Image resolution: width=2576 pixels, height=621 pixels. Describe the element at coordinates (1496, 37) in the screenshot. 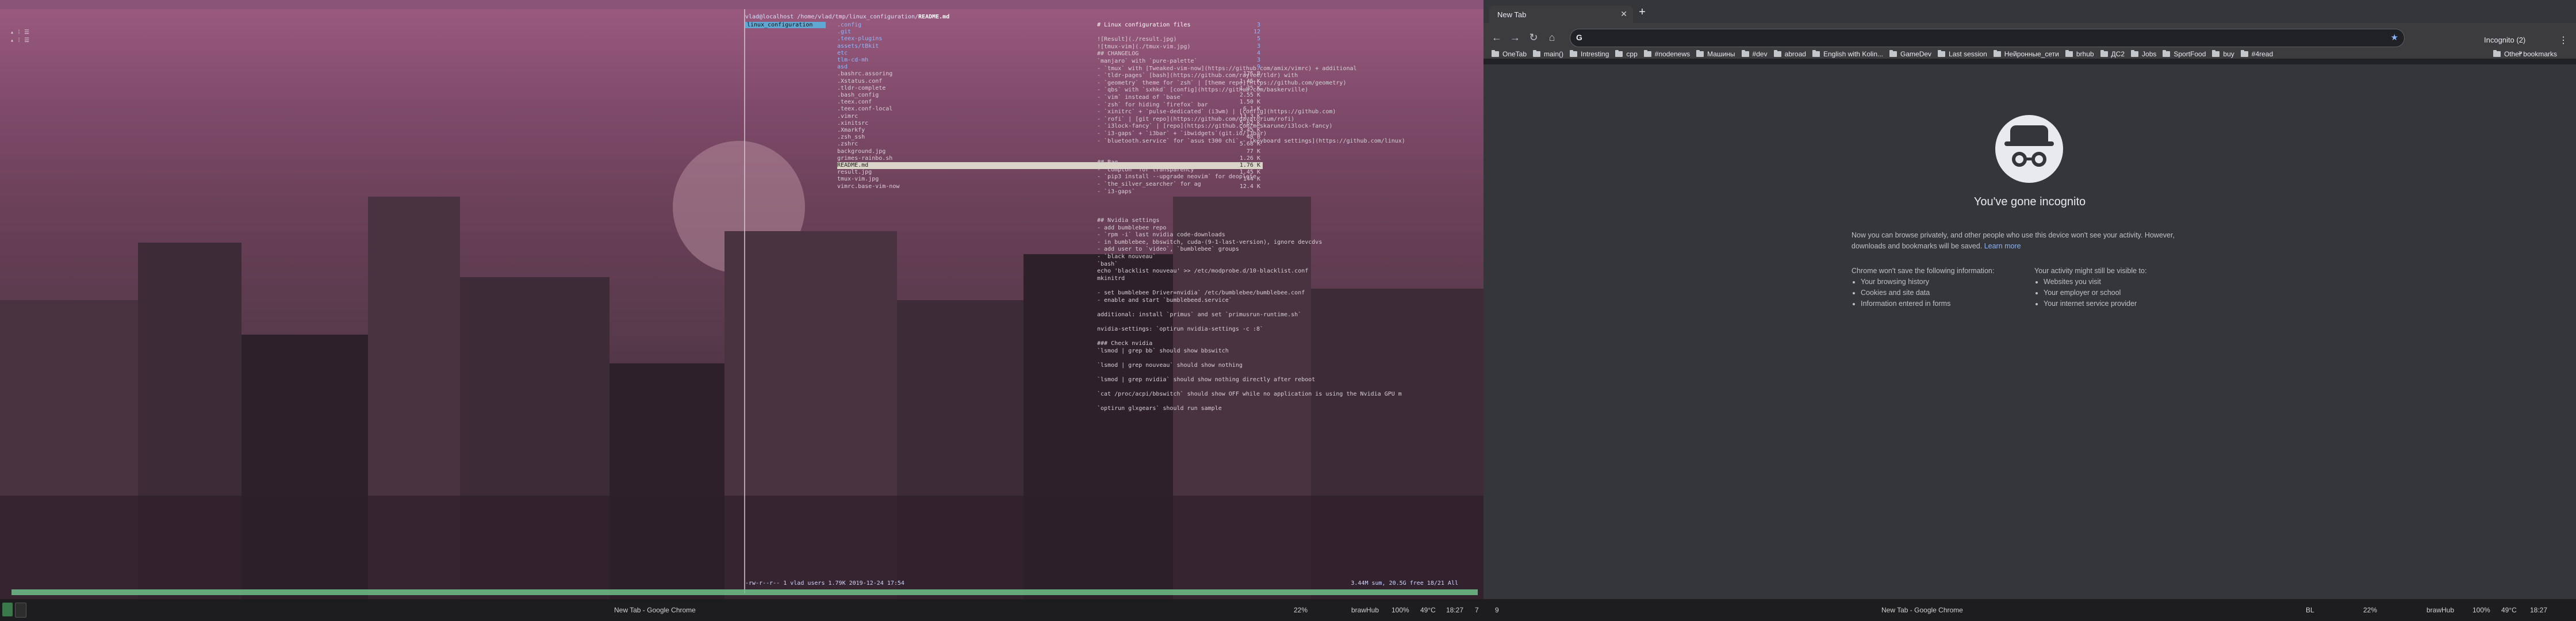

I see `back-arrow-icon: ←` at that location.